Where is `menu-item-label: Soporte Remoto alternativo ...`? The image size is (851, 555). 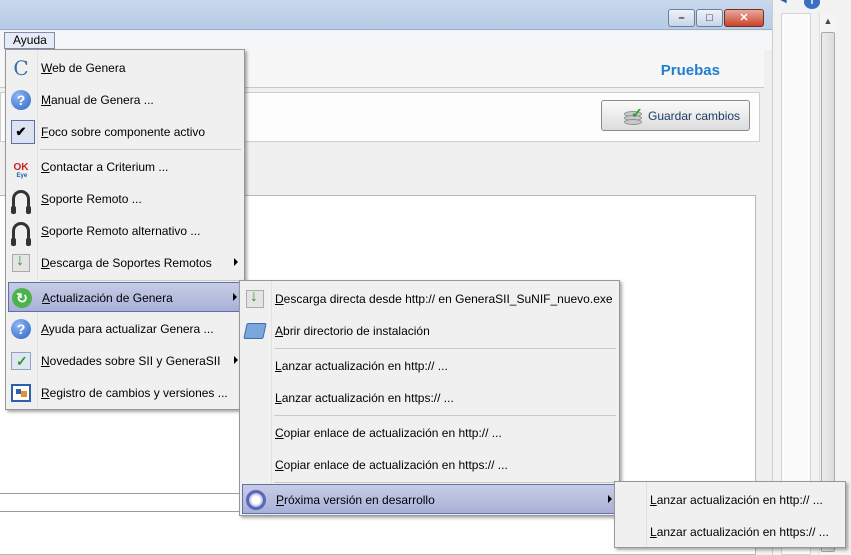 menu-item-label: Soporte Remoto alternativo ... is located at coordinates (121, 231).